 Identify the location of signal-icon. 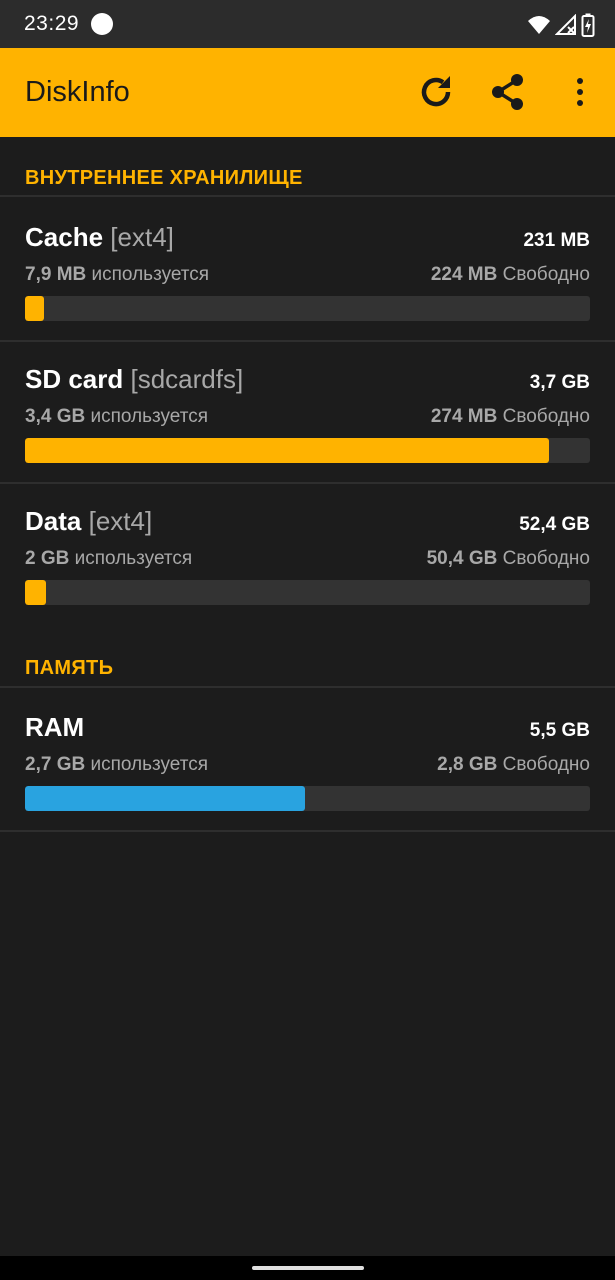
(565, 24).